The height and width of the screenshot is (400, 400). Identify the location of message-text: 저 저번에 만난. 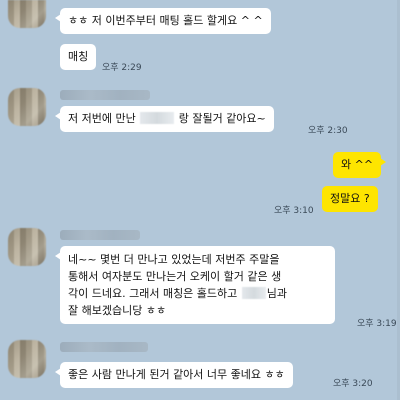
(102, 118).